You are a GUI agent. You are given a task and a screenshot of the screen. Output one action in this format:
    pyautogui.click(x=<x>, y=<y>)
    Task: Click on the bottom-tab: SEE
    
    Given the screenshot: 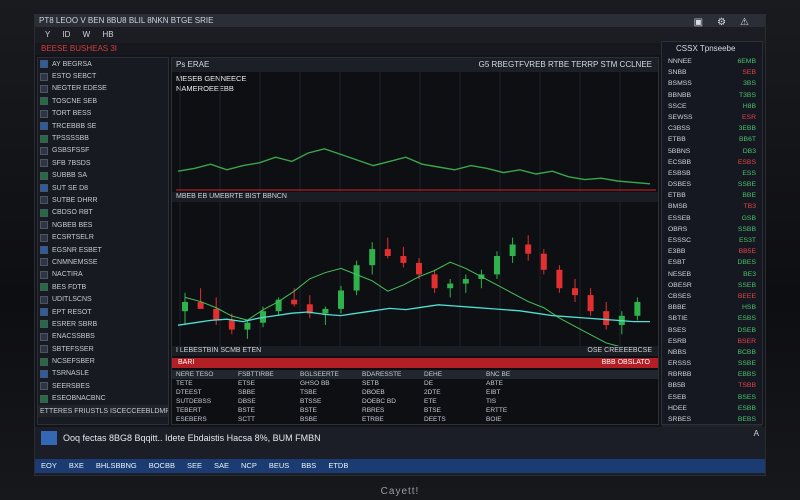 What is the action you would take?
    pyautogui.click(x=194, y=466)
    